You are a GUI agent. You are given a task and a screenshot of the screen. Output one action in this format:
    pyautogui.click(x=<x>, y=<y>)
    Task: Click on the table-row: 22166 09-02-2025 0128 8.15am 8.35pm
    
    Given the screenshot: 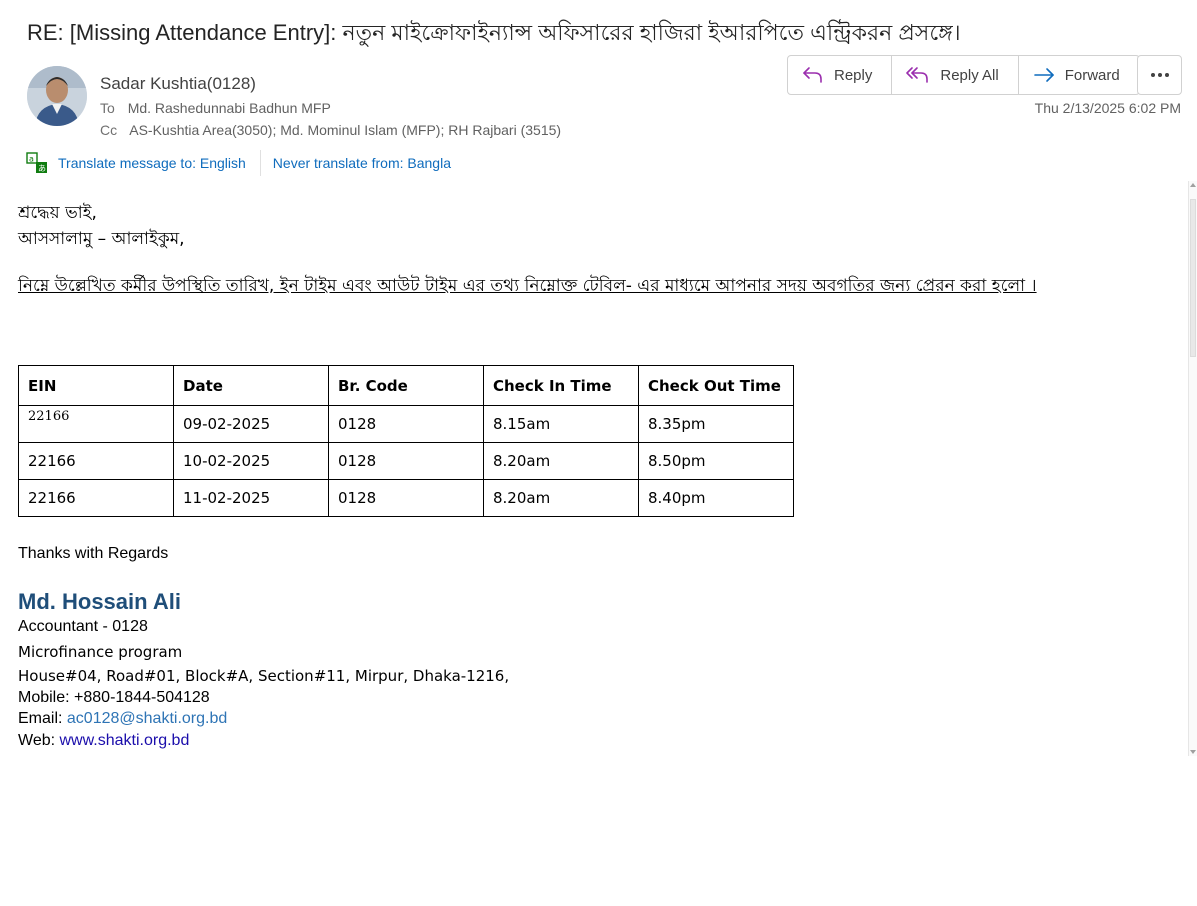 What is the action you would take?
    pyautogui.click(x=406, y=424)
    